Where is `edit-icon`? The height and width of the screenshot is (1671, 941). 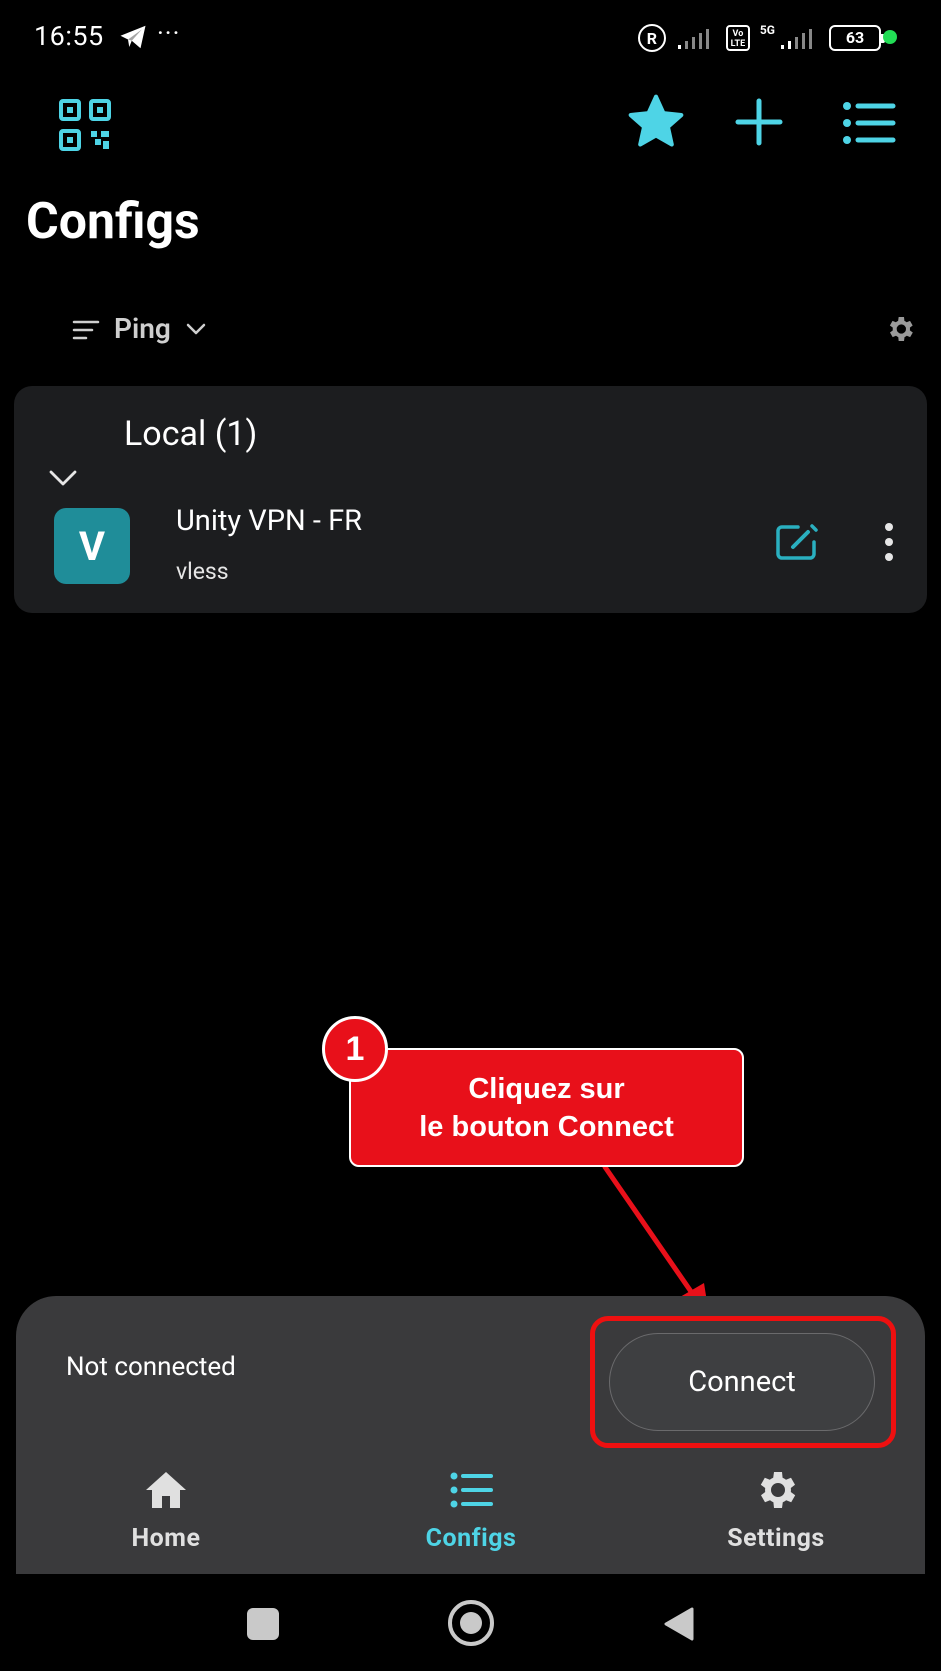
edit-icon is located at coordinates (797, 542).